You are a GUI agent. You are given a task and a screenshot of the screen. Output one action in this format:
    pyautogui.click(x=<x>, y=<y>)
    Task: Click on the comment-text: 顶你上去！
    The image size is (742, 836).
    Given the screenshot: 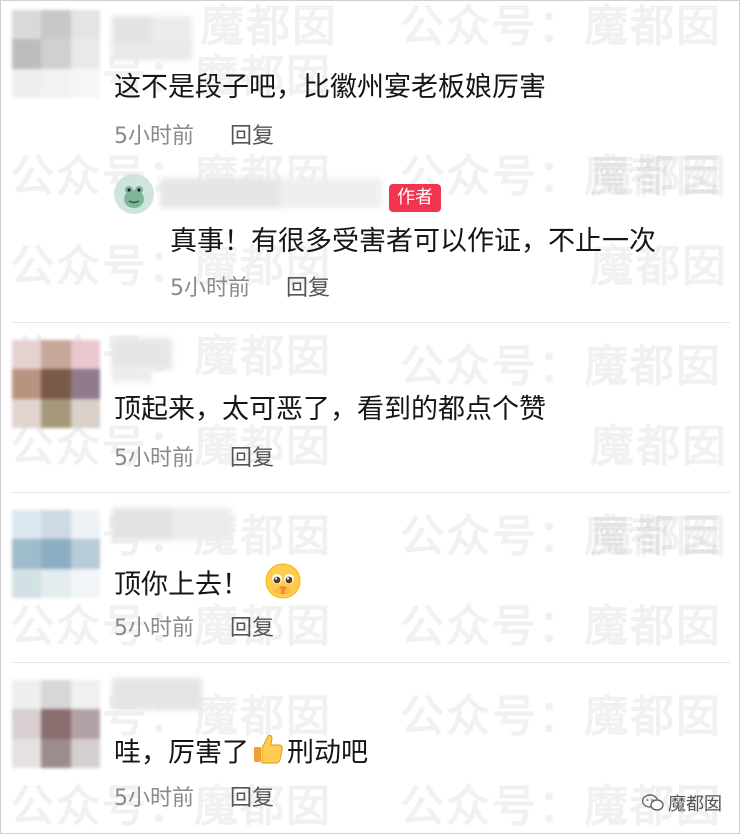 What is the action you would take?
    pyautogui.click(x=208, y=586)
    